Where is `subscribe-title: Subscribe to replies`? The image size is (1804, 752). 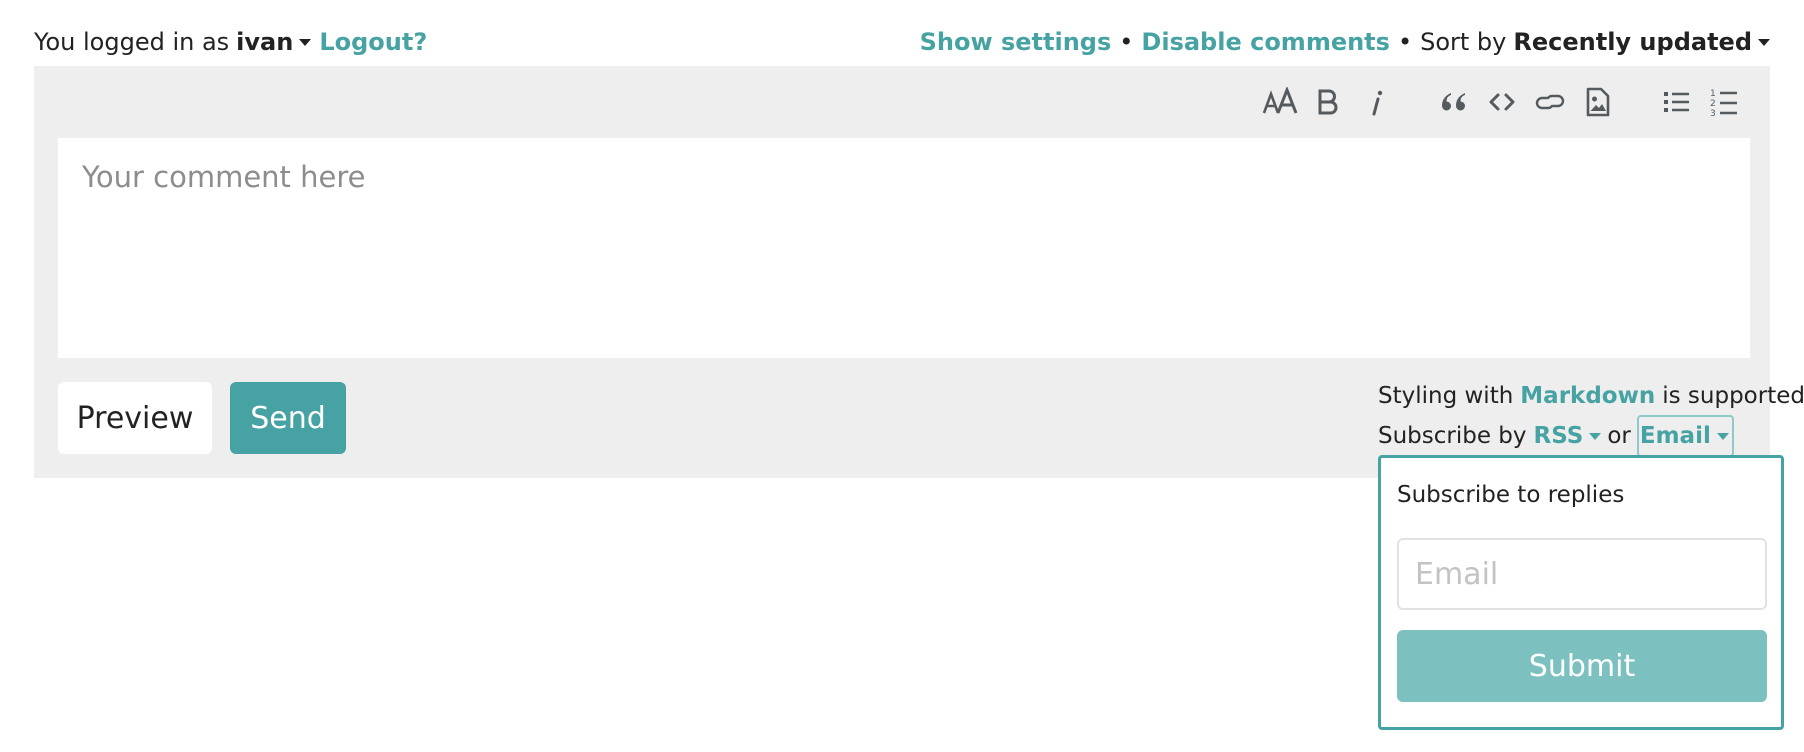 subscribe-title: Subscribe to replies is located at coordinates (1511, 495).